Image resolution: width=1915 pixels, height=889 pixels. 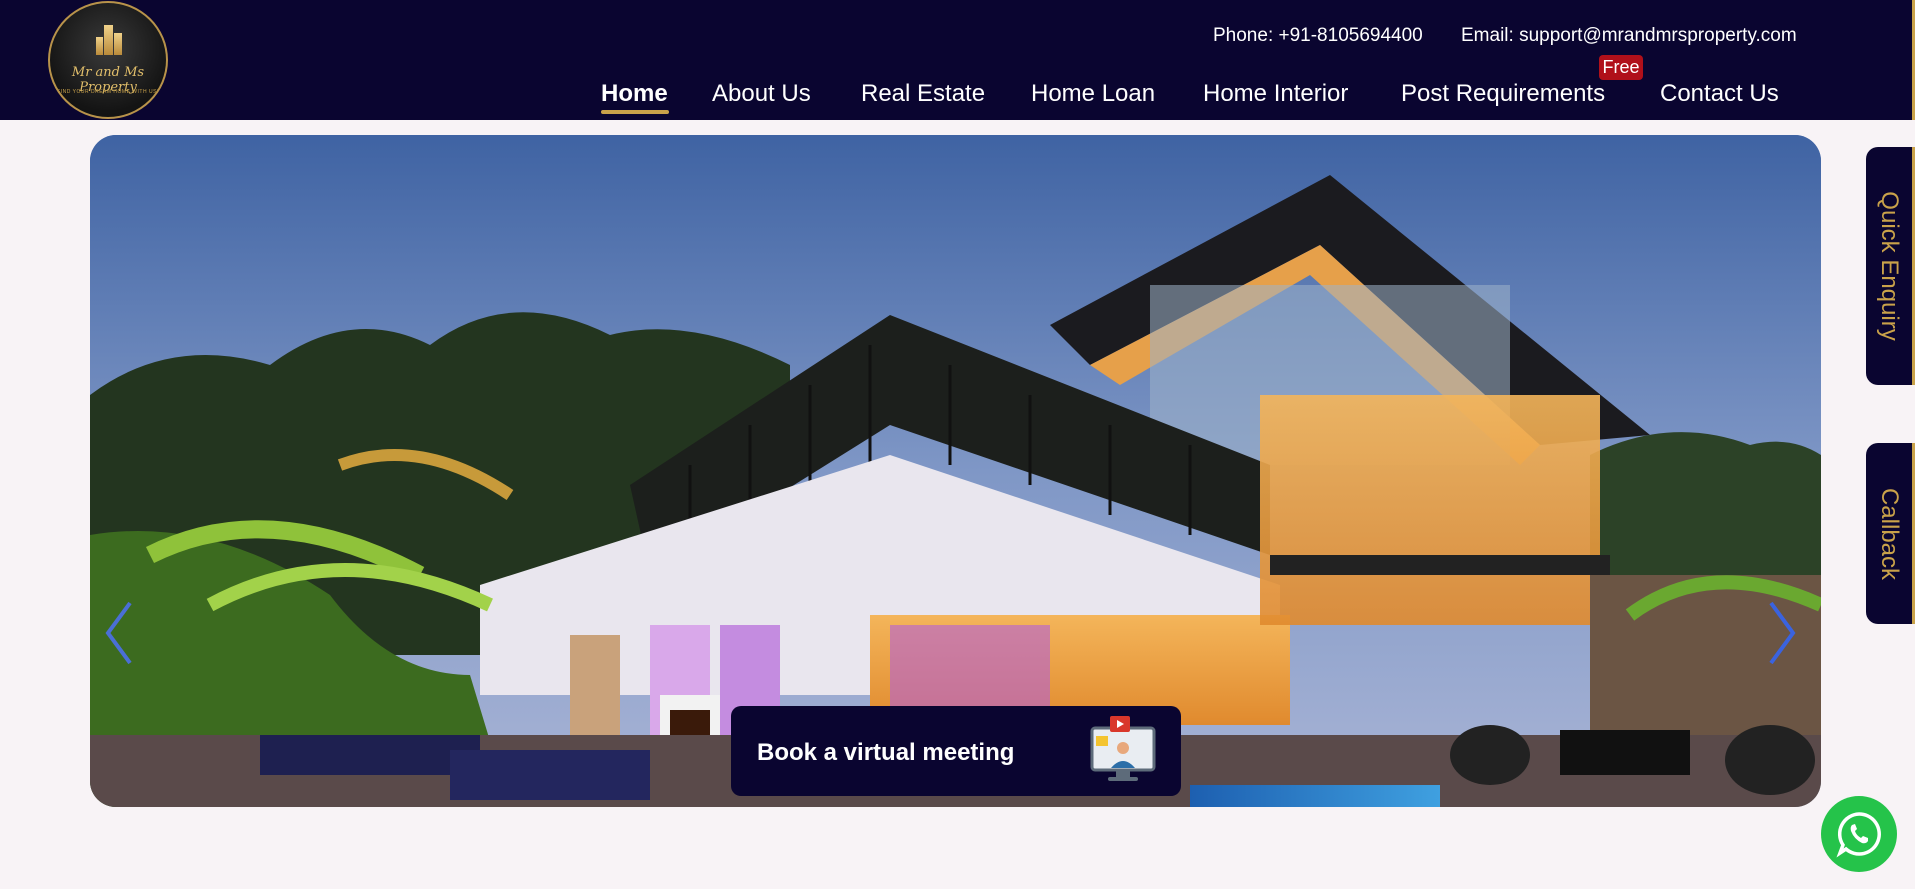 What do you see at coordinates (1123, 748) in the screenshot?
I see `video-meeting-icon` at bounding box center [1123, 748].